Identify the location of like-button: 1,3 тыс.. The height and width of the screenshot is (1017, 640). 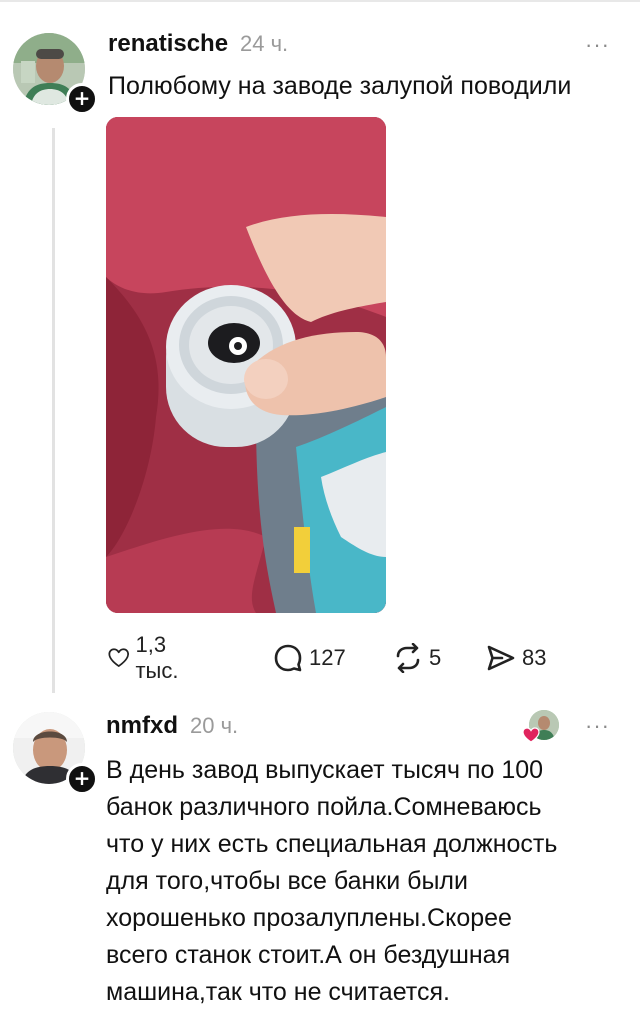
(148, 657).